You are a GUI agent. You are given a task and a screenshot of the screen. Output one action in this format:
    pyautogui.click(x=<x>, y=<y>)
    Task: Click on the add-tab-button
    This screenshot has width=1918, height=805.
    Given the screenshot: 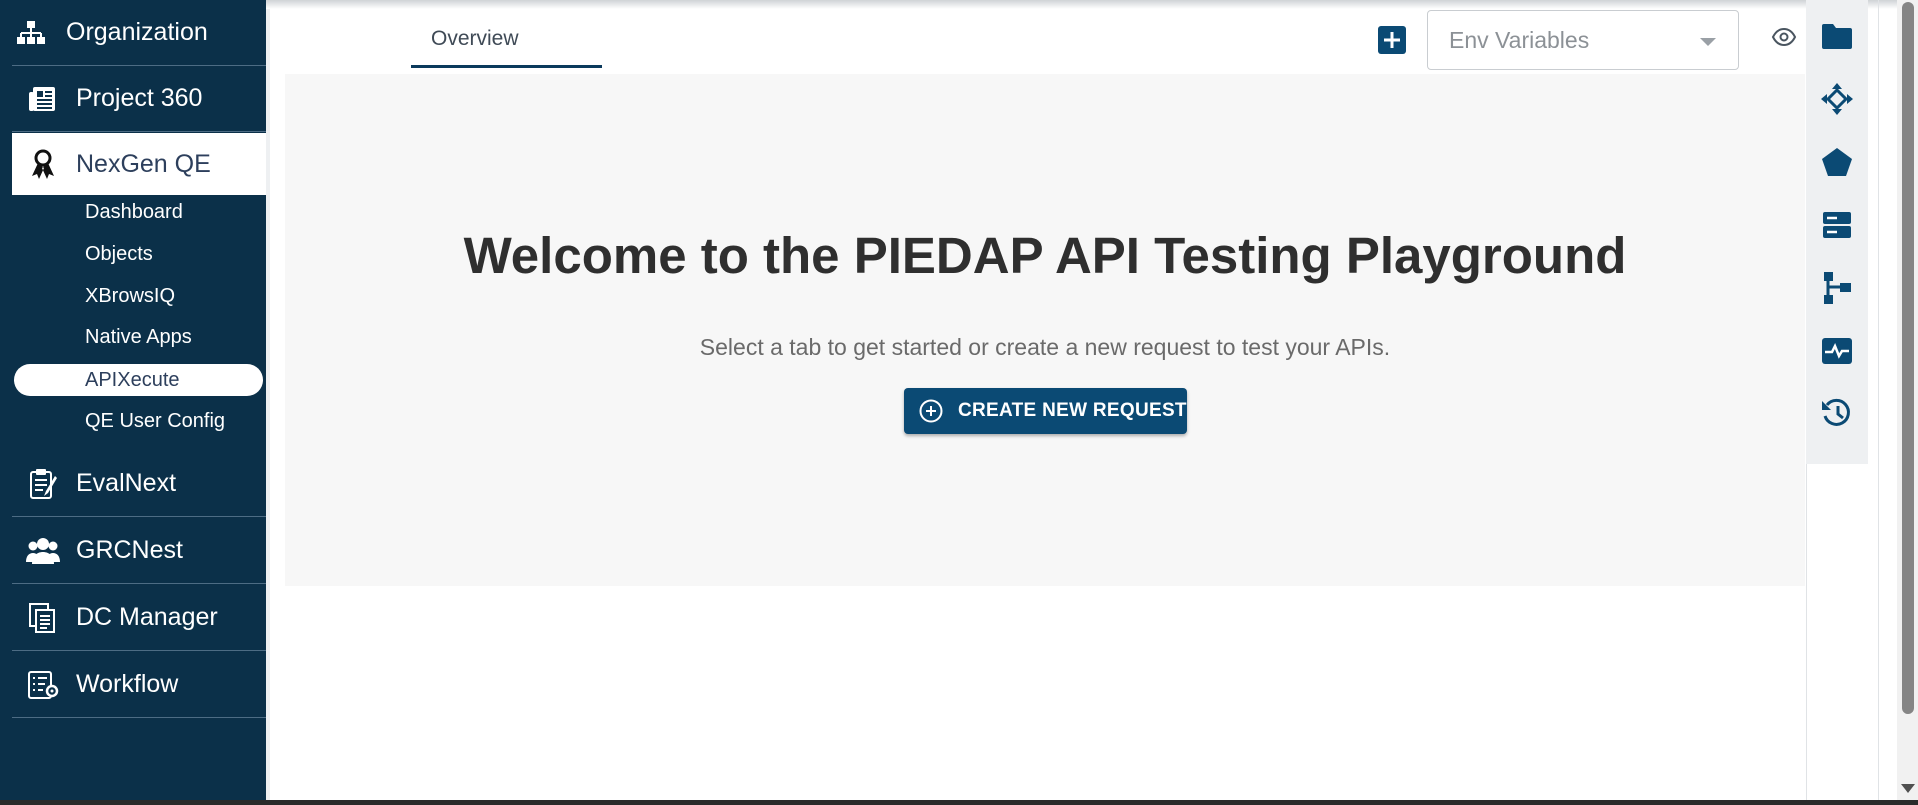 What is the action you would take?
    pyautogui.click(x=1392, y=40)
    